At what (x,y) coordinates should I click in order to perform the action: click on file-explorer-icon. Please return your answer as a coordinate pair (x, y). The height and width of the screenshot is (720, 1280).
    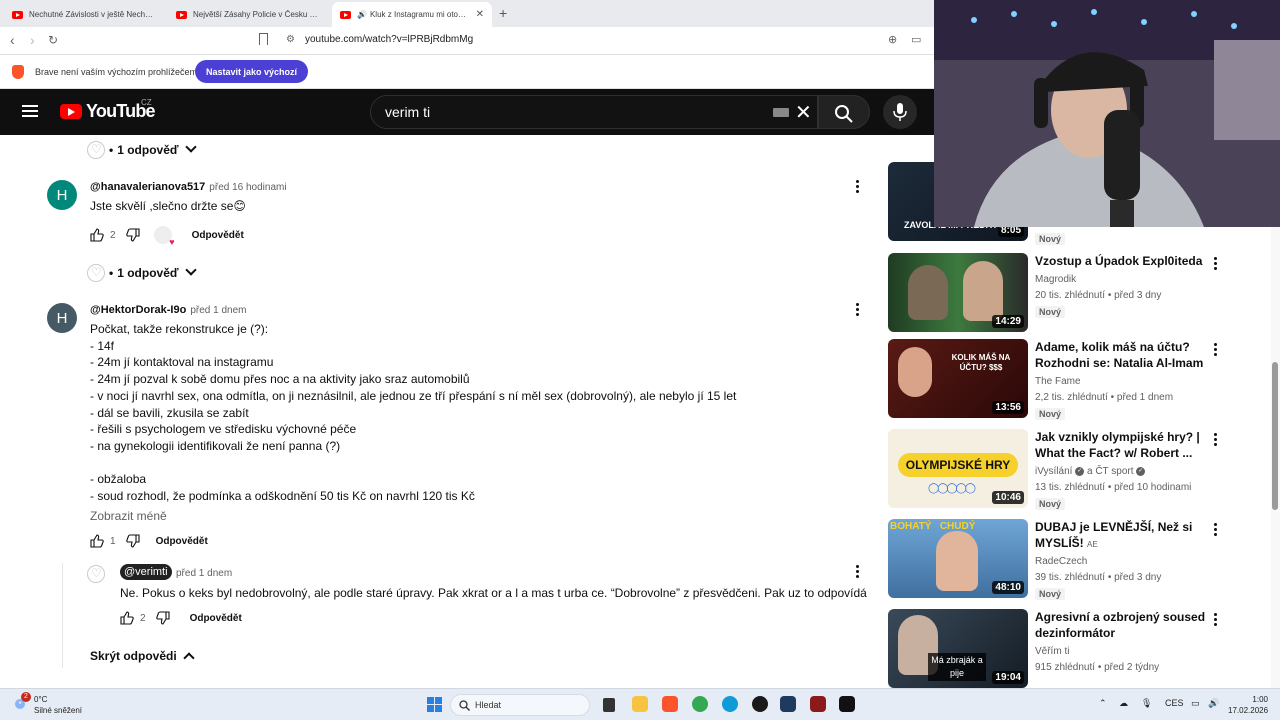
    Looking at the image, I should click on (640, 704).